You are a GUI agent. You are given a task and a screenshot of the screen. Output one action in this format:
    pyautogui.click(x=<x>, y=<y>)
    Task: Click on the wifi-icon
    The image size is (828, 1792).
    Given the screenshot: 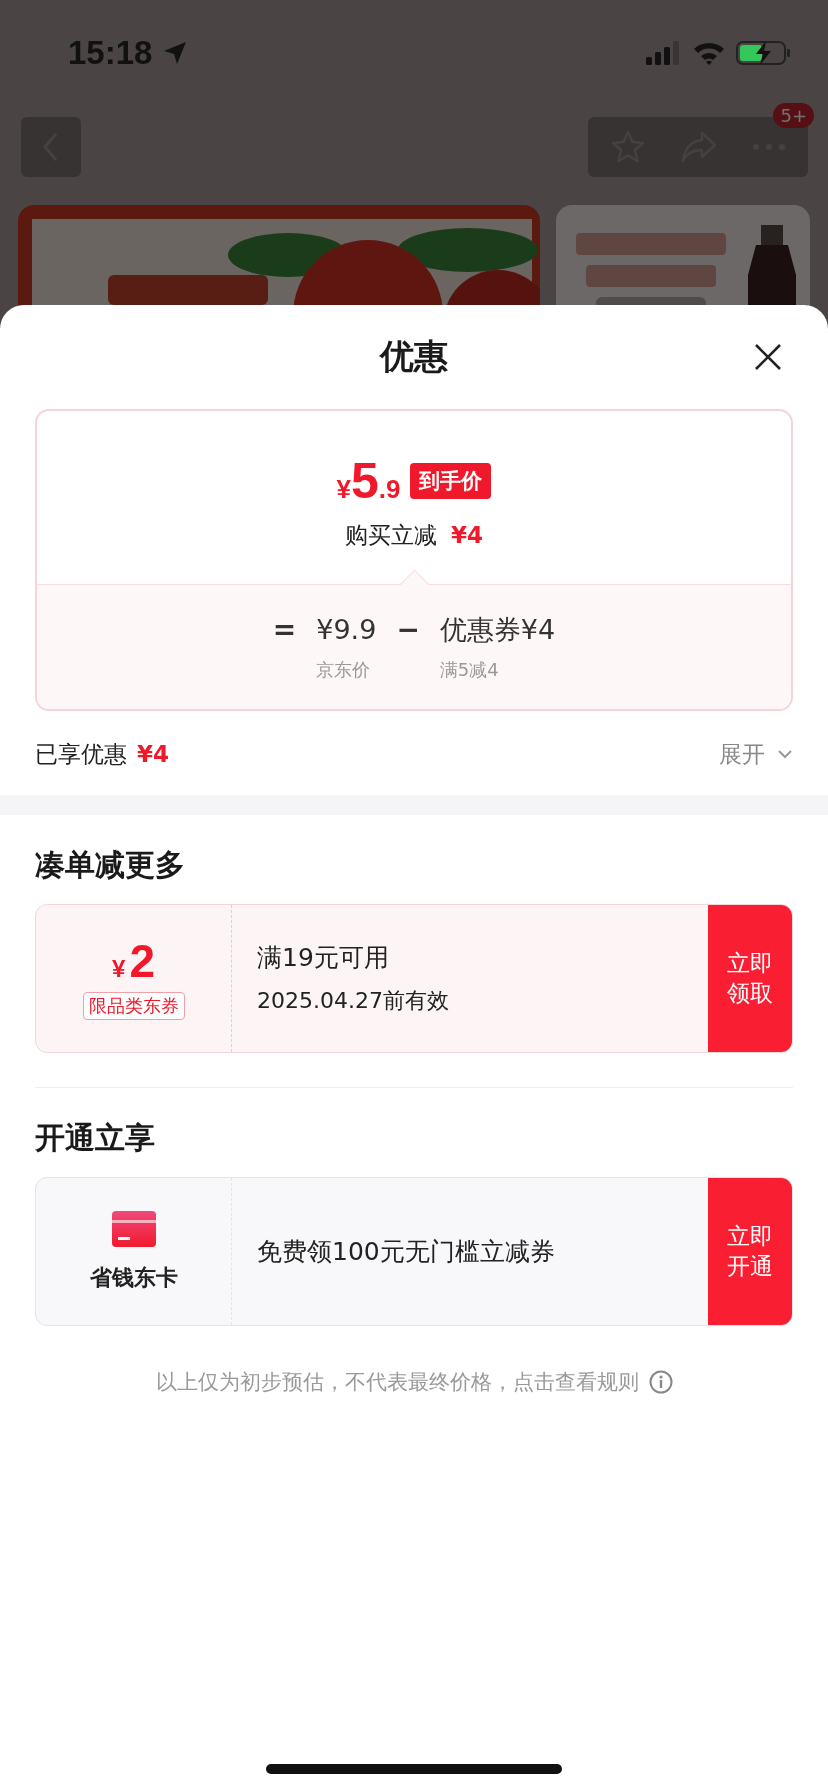 What is the action you would take?
    pyautogui.click(x=709, y=53)
    